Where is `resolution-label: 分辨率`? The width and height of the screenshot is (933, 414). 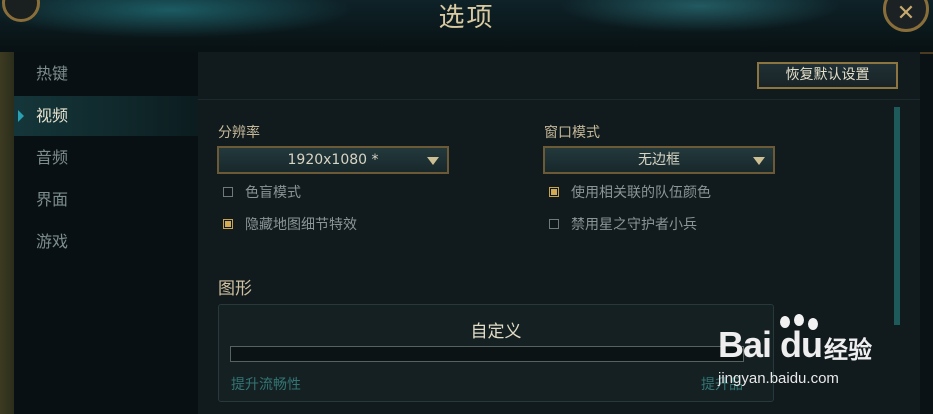 resolution-label: 分辨率 is located at coordinates (239, 133).